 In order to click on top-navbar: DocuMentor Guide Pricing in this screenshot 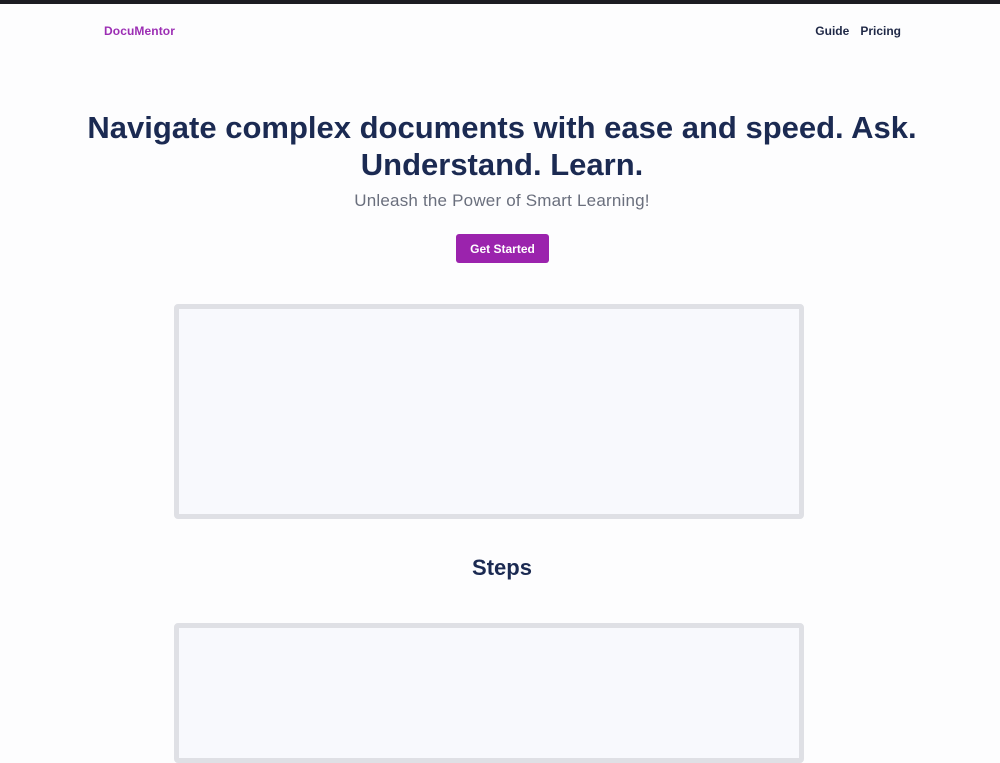, I will do `click(502, 32)`.